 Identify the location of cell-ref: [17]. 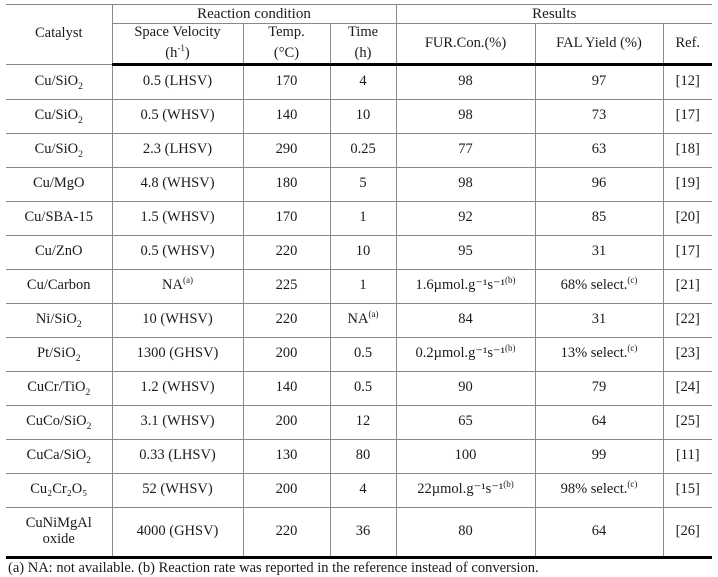
(687, 116).